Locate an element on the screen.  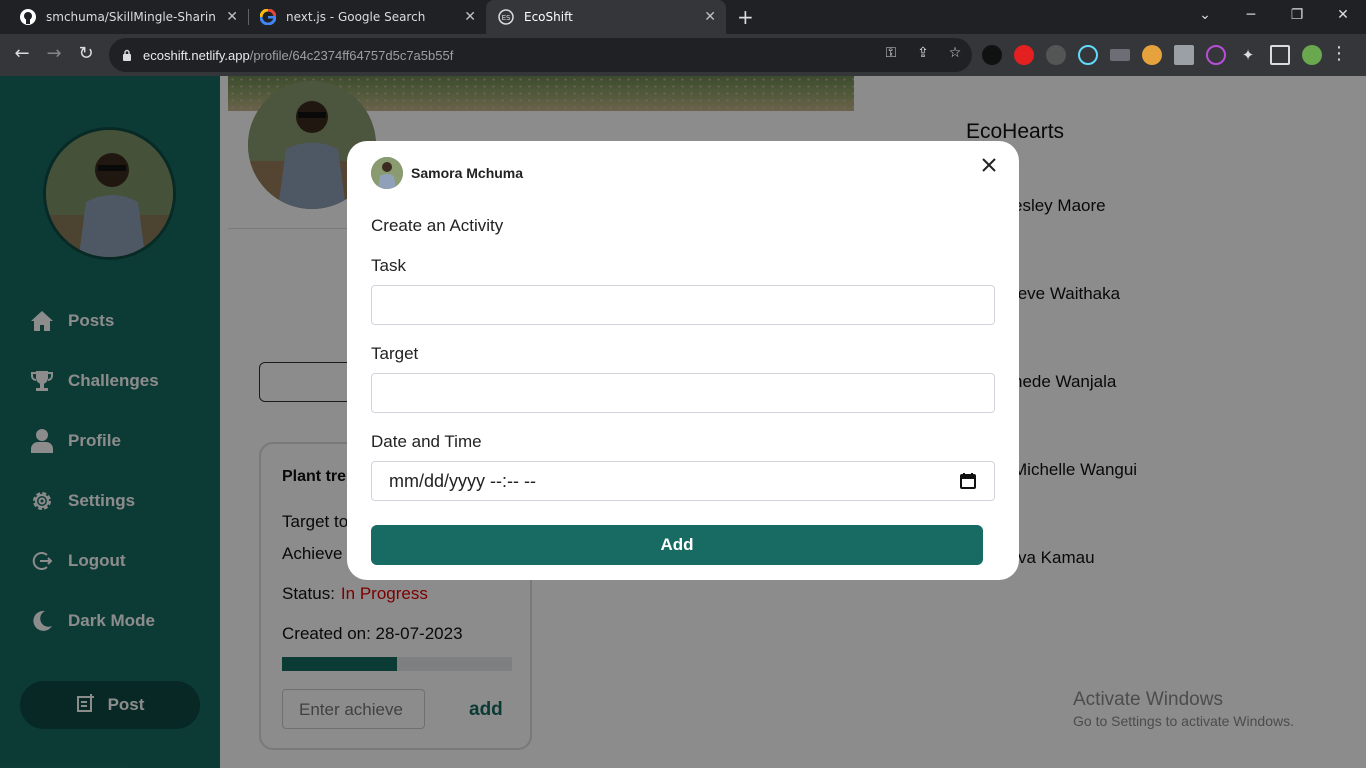
modal-user-name: Samora Mchuma is located at coordinates (467, 173).